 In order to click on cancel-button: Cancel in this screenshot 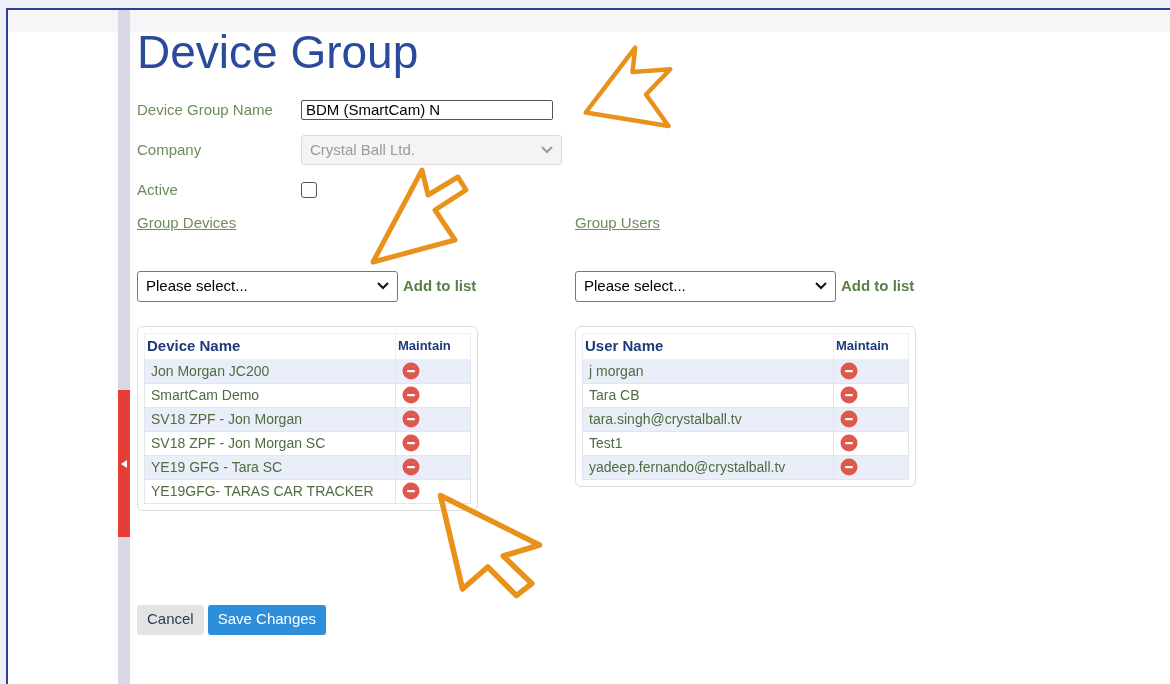, I will do `click(170, 619)`.